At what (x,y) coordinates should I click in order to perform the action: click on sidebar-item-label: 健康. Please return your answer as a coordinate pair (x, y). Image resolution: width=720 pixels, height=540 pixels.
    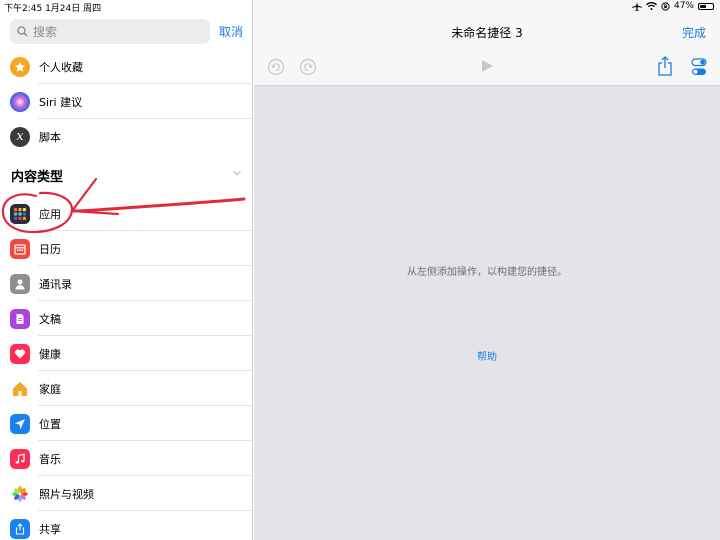
    Looking at the image, I should click on (50, 354).